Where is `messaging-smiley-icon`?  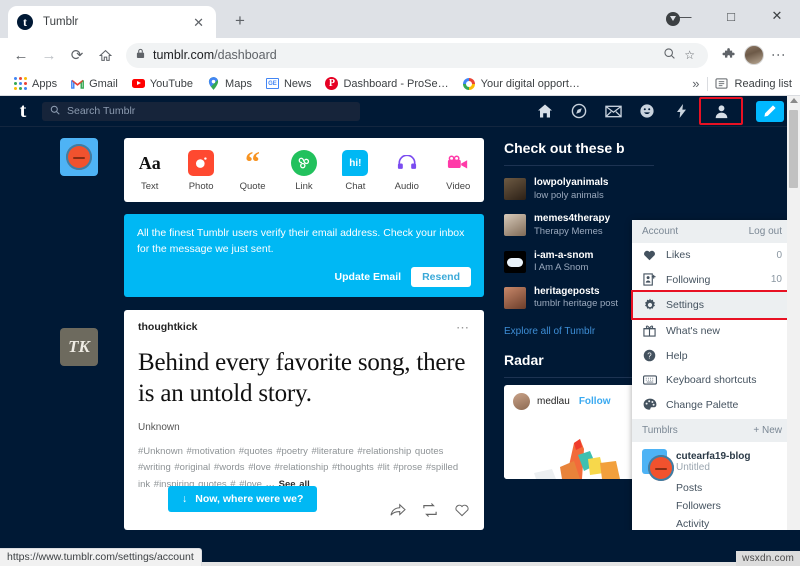 messaging-smiley-icon is located at coordinates (647, 111).